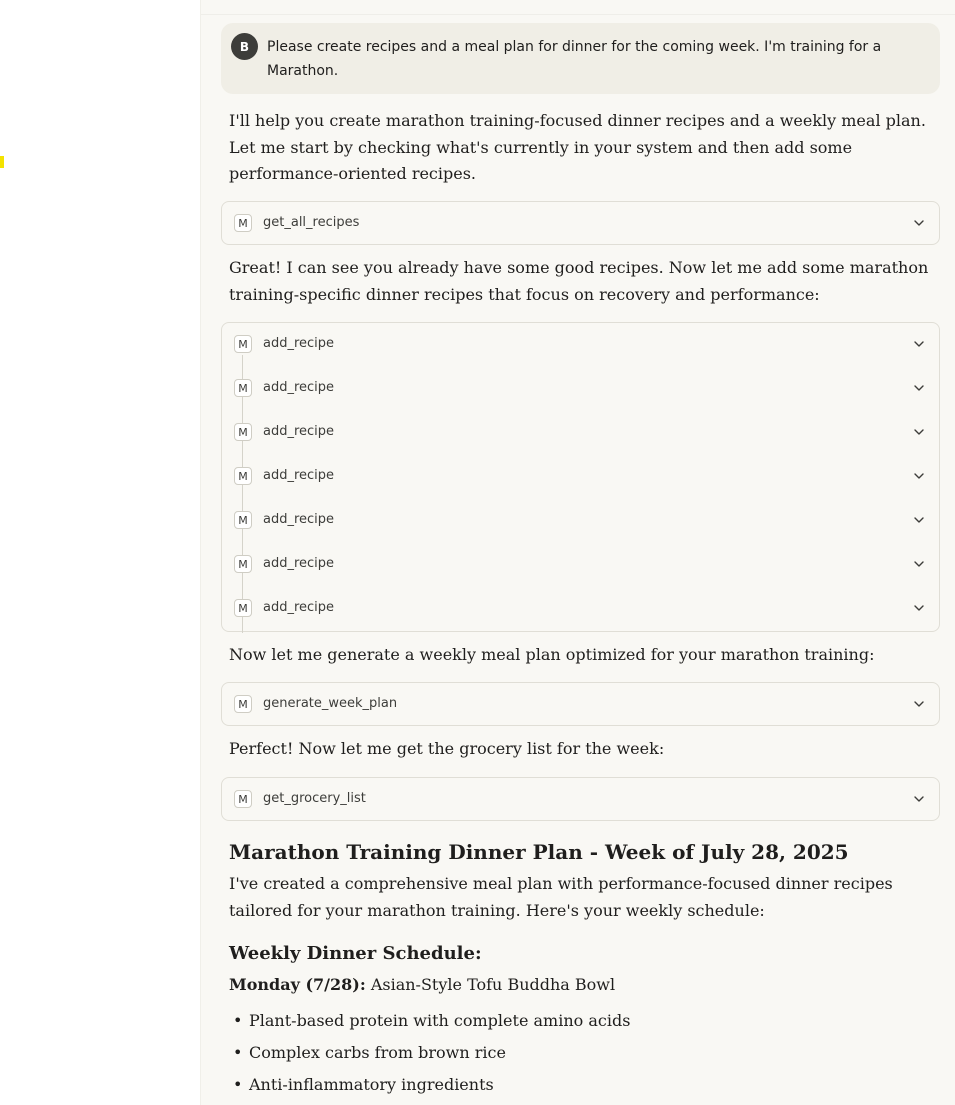 The height and width of the screenshot is (1105, 955). Describe the element at coordinates (244, 46) in the screenshot. I see `user-avatar: B` at that location.